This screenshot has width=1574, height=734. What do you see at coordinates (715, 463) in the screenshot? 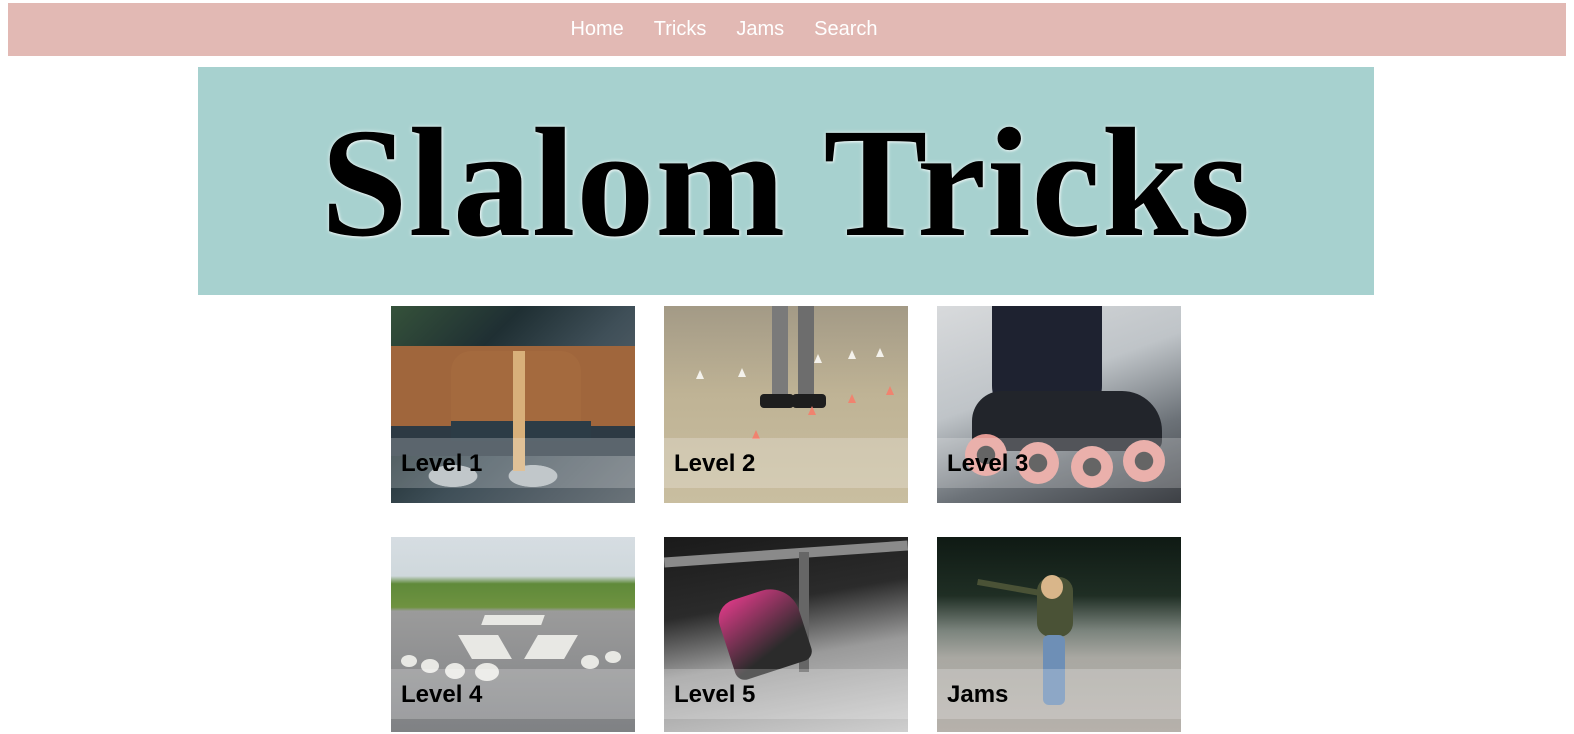
I see `card-label: Level 2` at bounding box center [715, 463].